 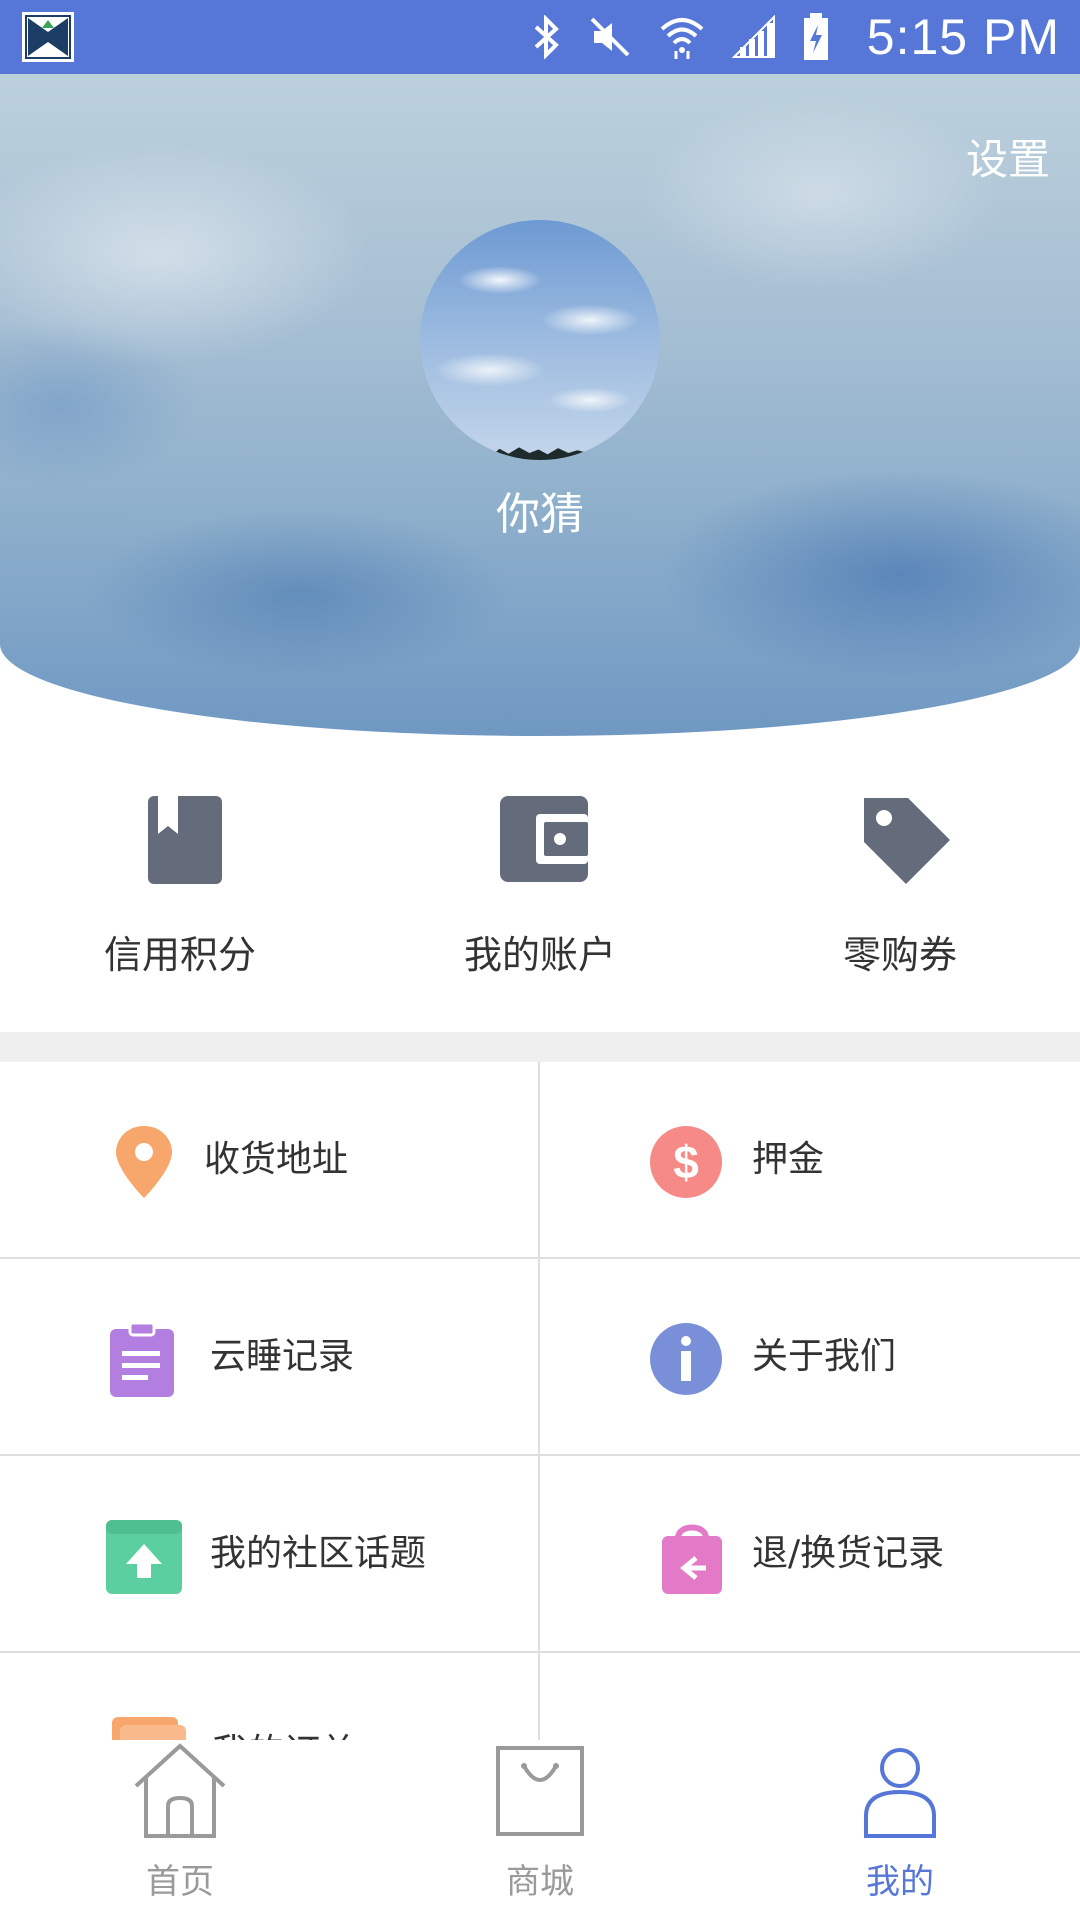 I want to click on address-label: 收货地址, so click(x=276, y=1159).